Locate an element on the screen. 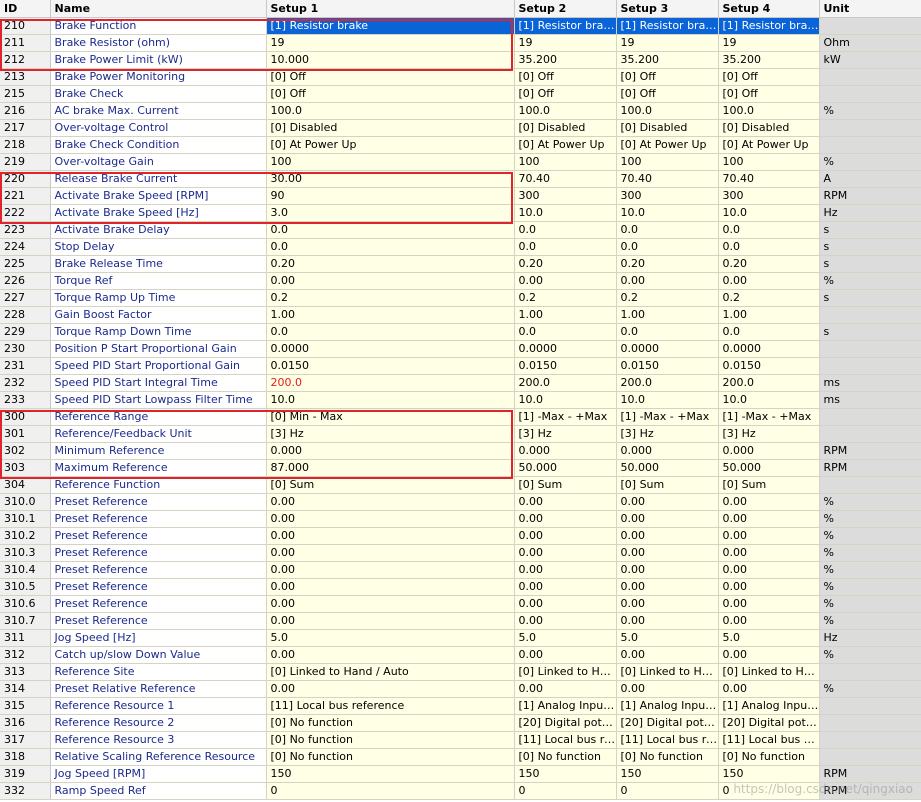  setup-1-value: [0] Linked to Hand / Auto is located at coordinates (390, 672).